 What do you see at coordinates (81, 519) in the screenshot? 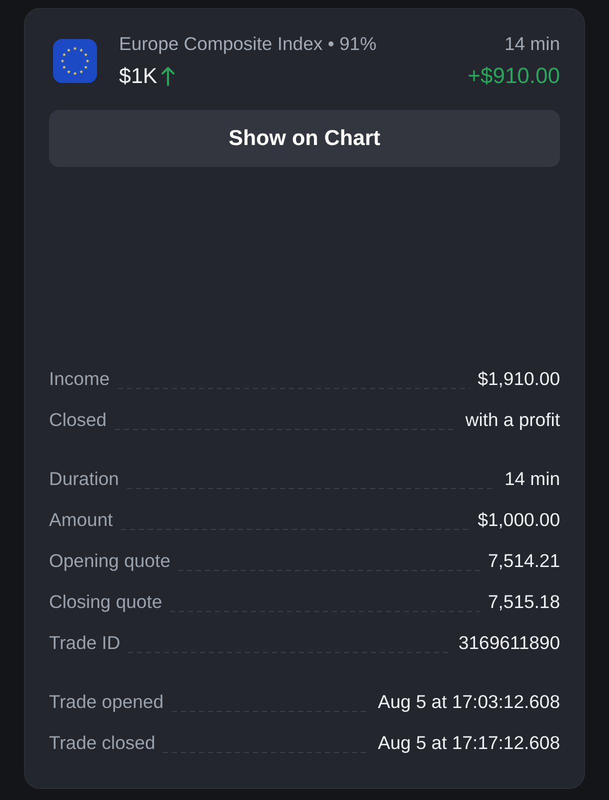
I see `detail-label: Amount` at bounding box center [81, 519].